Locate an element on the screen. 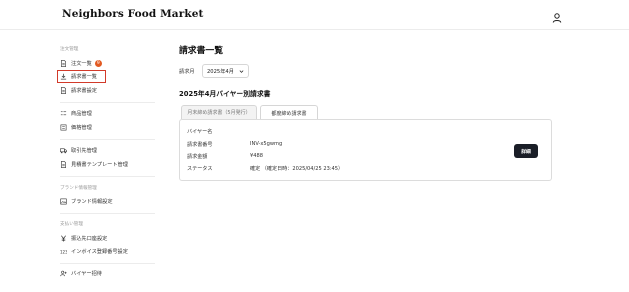  image-icon is located at coordinates (63, 202).